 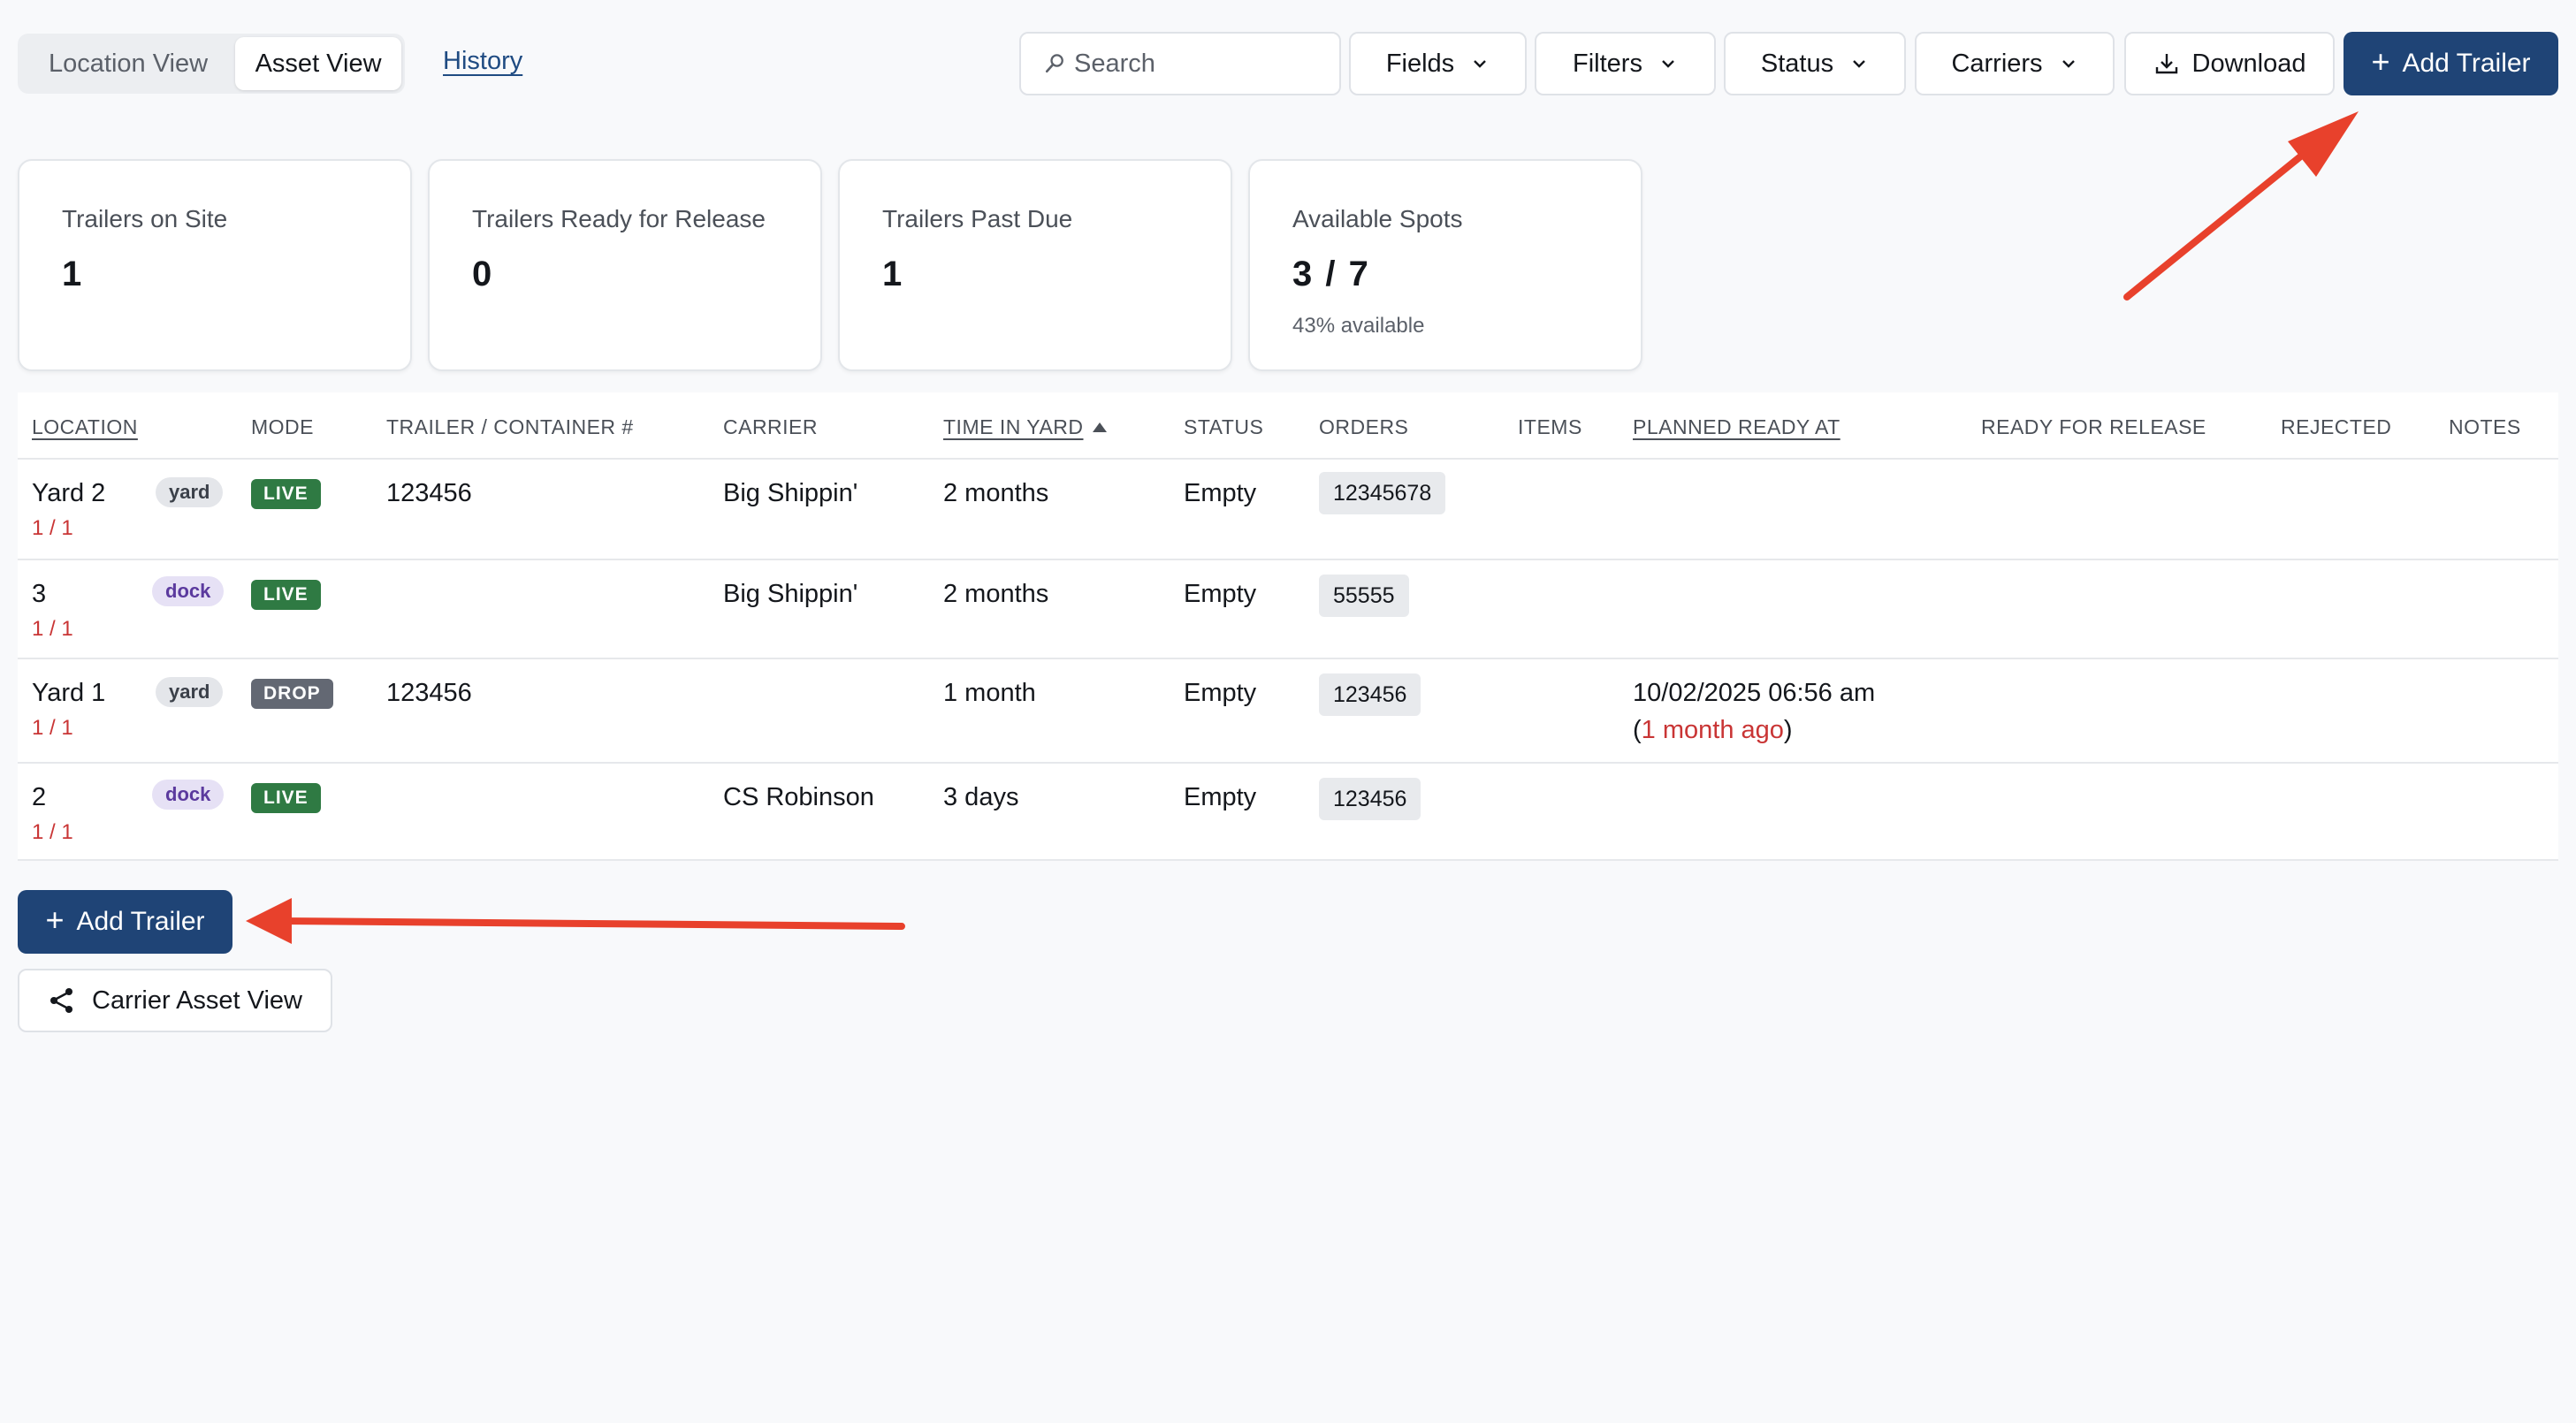 I want to click on stat-card-trailers-on-site: Trailers on Site 1, so click(x=215, y=265).